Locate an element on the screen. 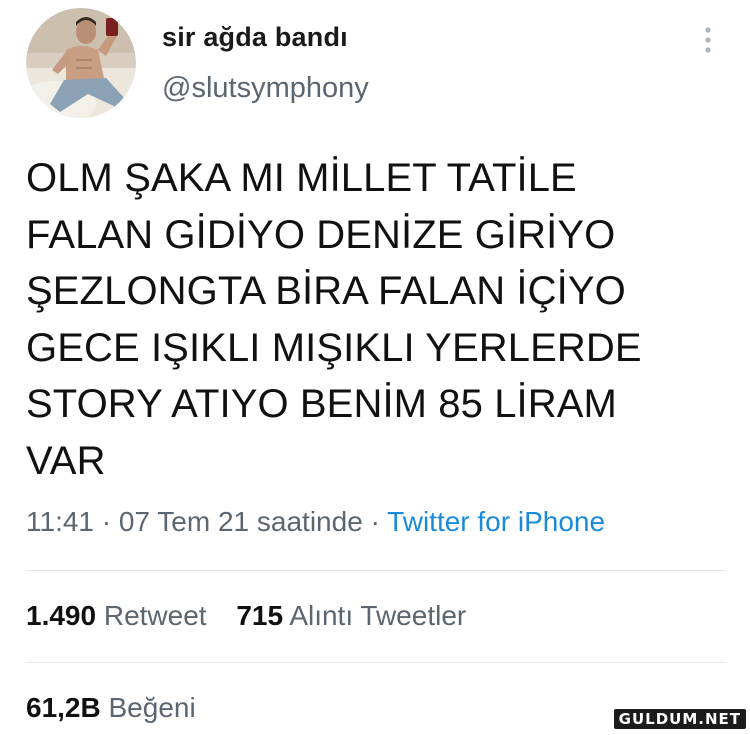 The image size is (750, 735). quotes-label: Alıntı Tweetler is located at coordinates (378, 615).